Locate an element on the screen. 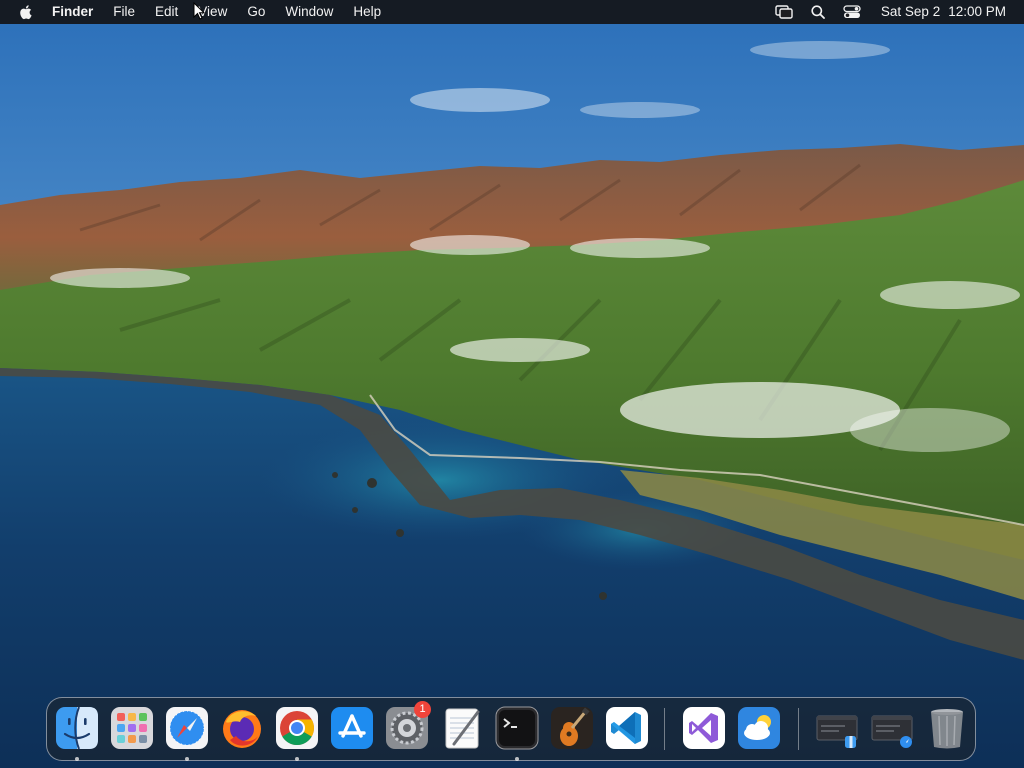 The image size is (1024, 768). apple-menu is located at coordinates (21, 12).